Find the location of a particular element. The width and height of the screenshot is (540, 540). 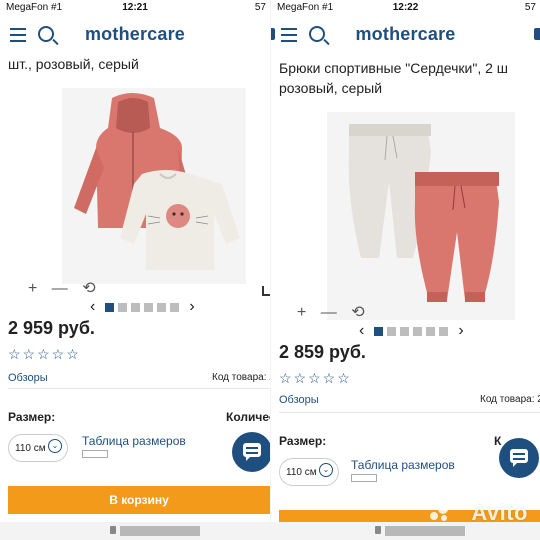

price: 2 959 руб. is located at coordinates (51, 328).